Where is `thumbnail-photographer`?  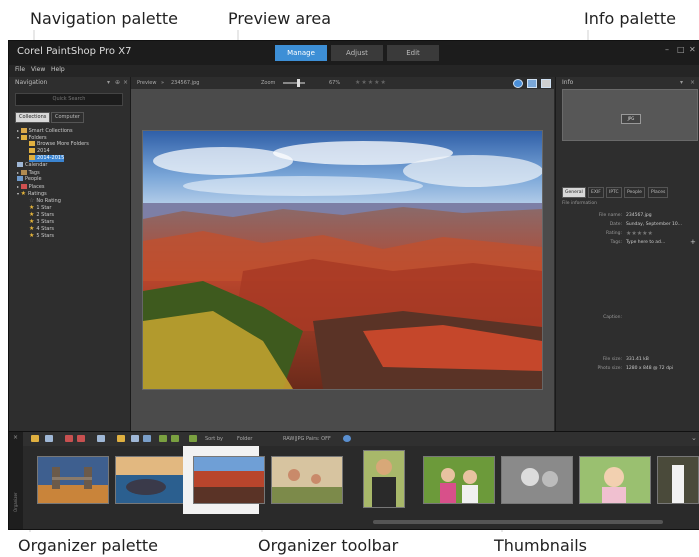 thumbnail-photographer is located at coordinates (384, 479).